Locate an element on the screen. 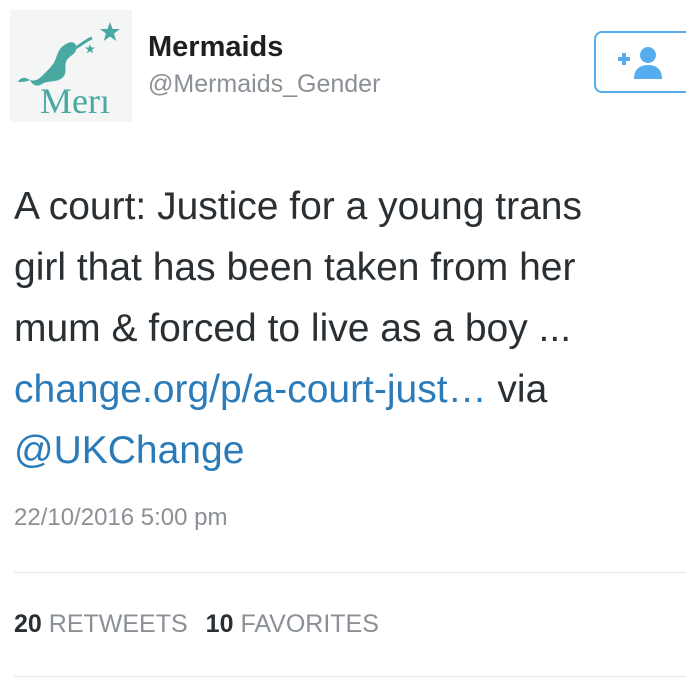 This screenshot has width=686, height=686. timestamp: 22/10/2016 5:00 pm is located at coordinates (121, 518).